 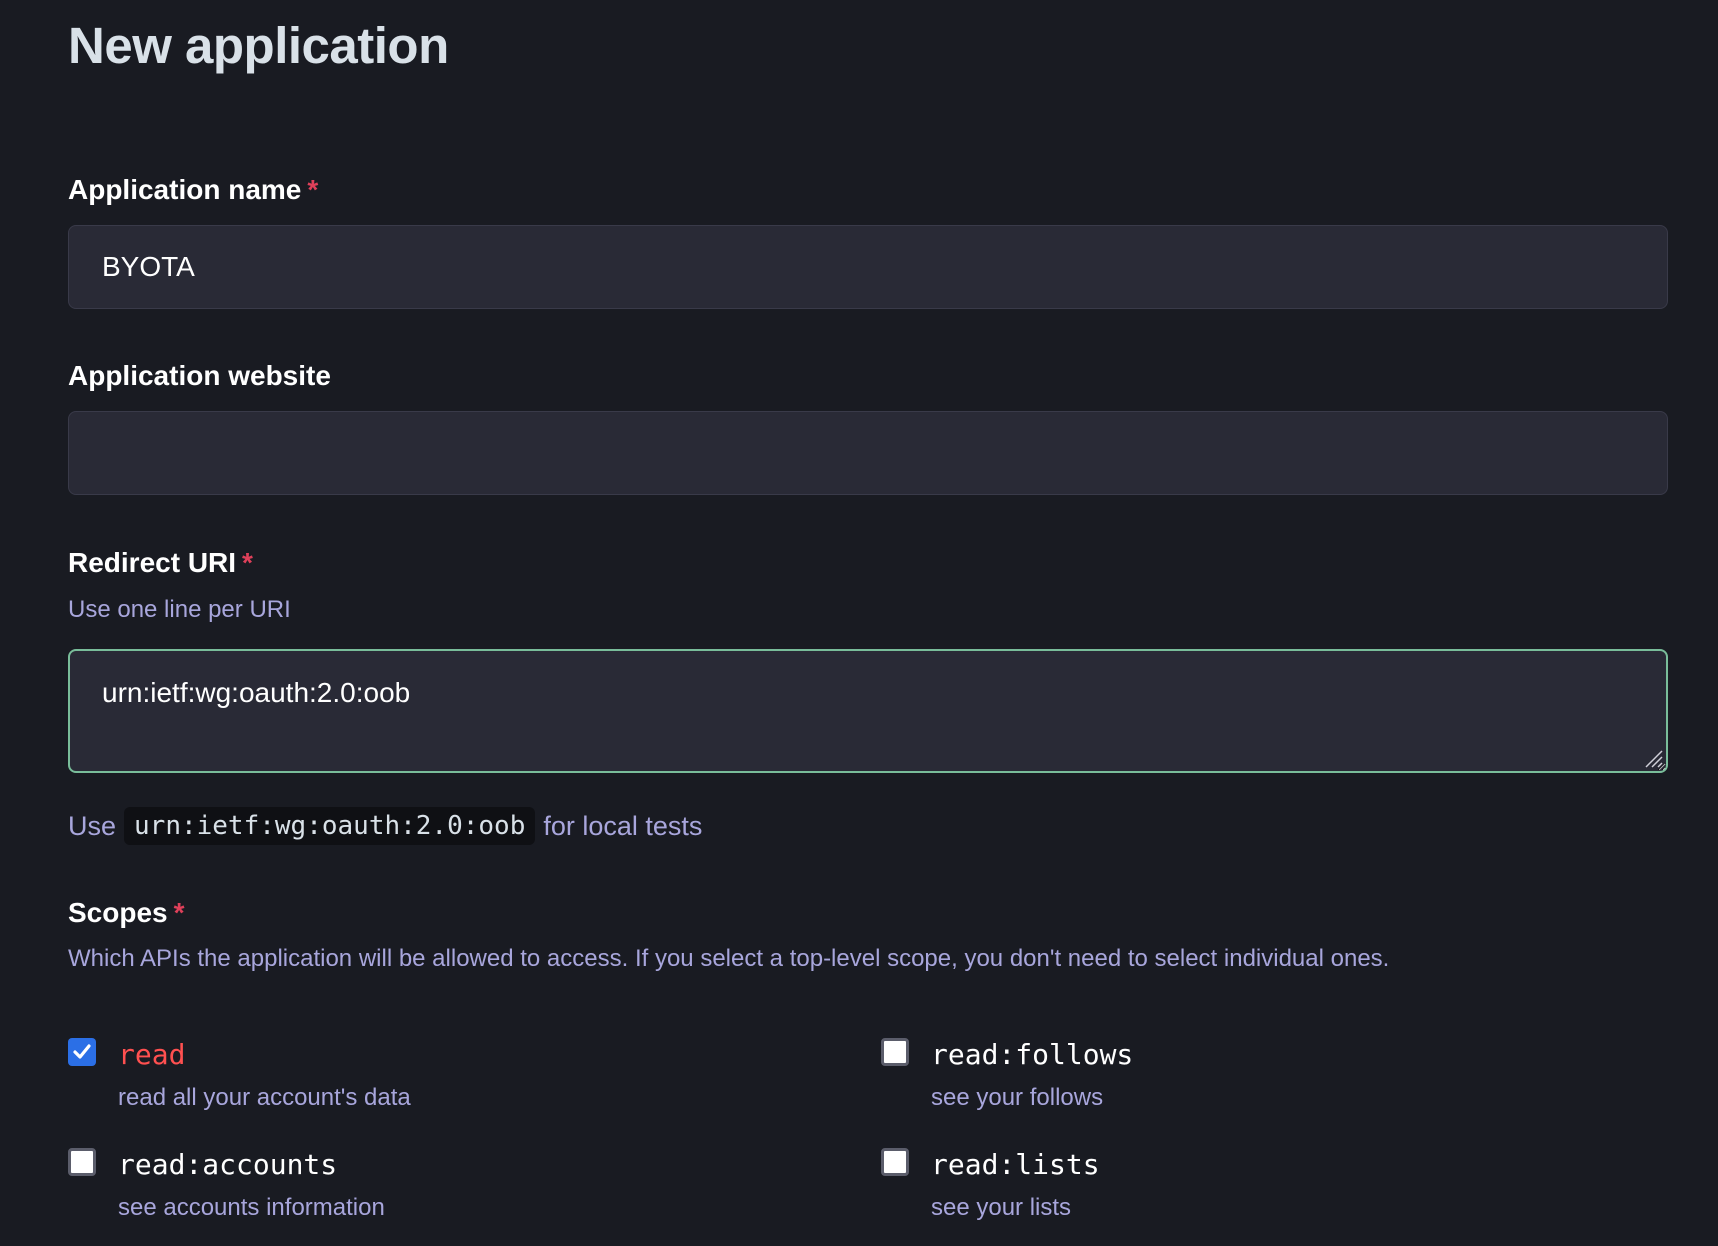 What do you see at coordinates (1271, 1197) in the screenshot?
I see `scope-item-read-lists: read:lists see your lists` at bounding box center [1271, 1197].